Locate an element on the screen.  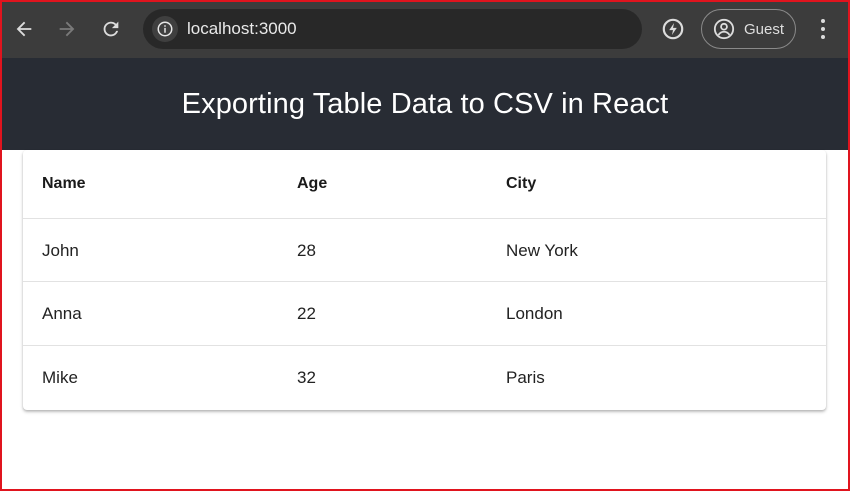
page-title: Exporting Table Data to CSV in React is located at coordinates (425, 103).